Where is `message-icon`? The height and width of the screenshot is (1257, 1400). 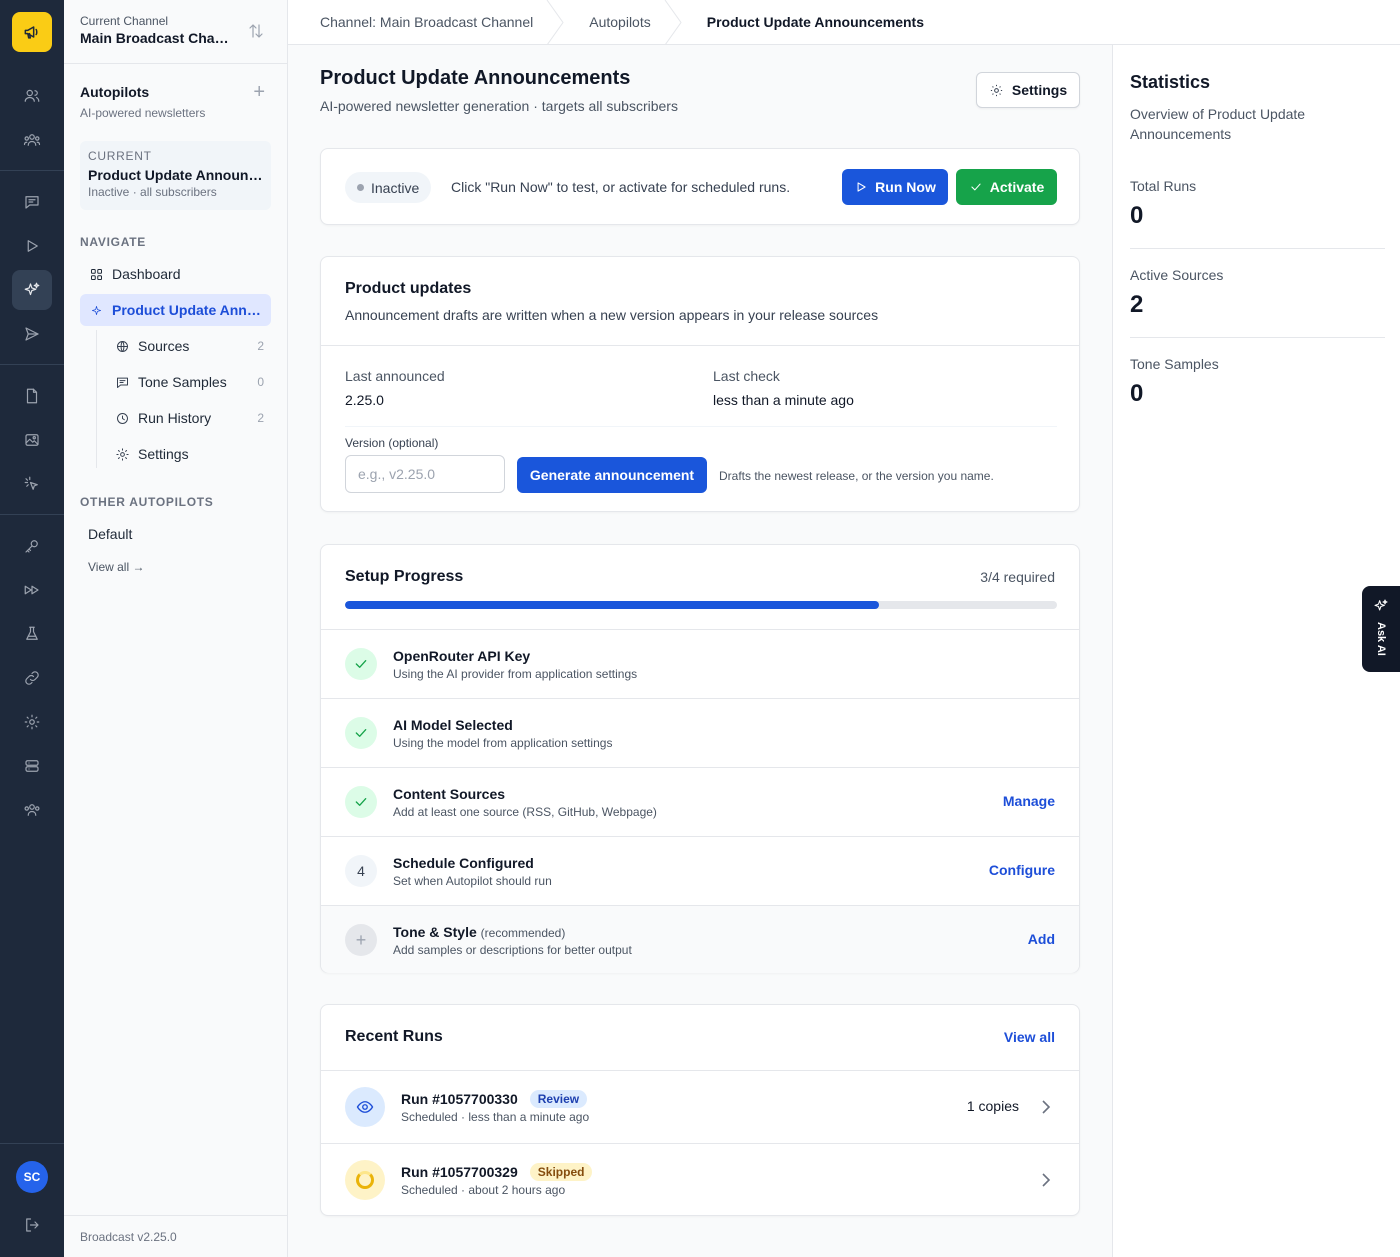 message-icon is located at coordinates (122, 382).